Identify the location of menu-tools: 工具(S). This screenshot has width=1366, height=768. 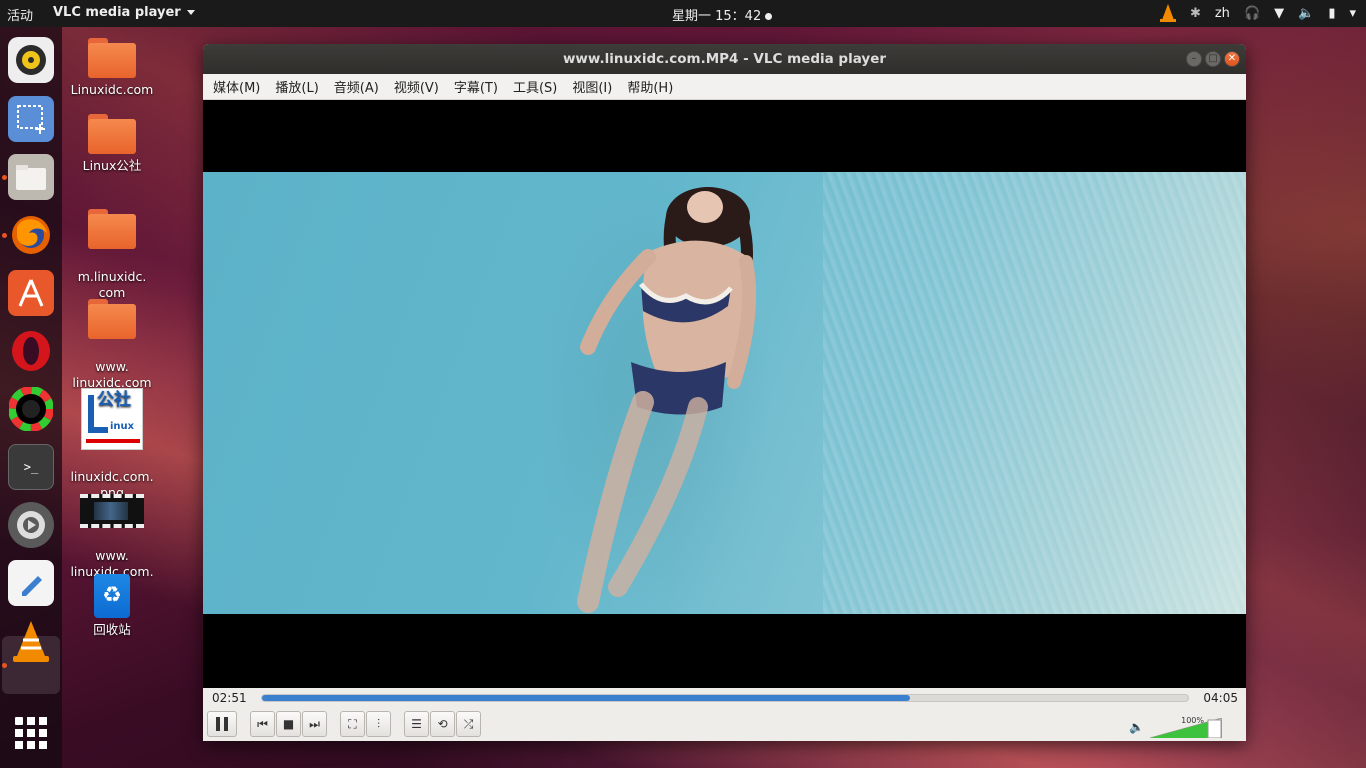
(535, 86).